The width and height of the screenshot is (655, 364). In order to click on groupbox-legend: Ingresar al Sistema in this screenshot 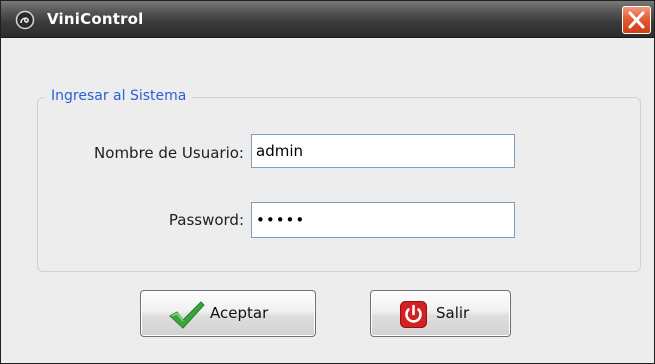, I will do `click(119, 96)`.